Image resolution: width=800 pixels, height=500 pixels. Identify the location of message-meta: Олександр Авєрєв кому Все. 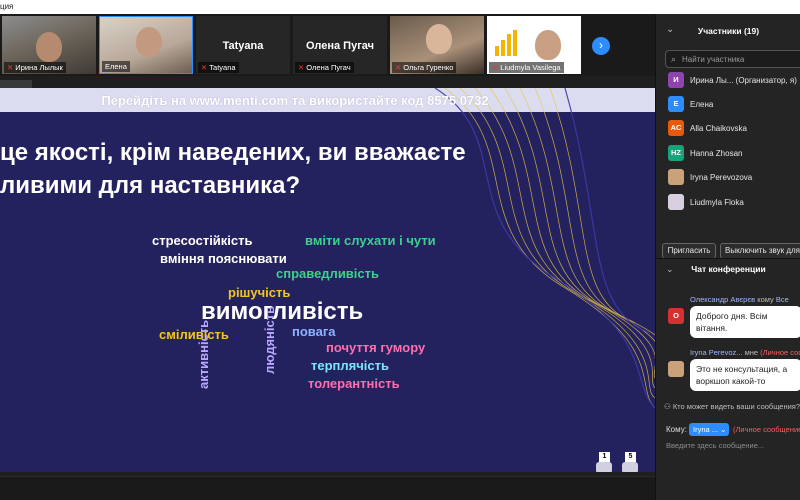
(739, 299).